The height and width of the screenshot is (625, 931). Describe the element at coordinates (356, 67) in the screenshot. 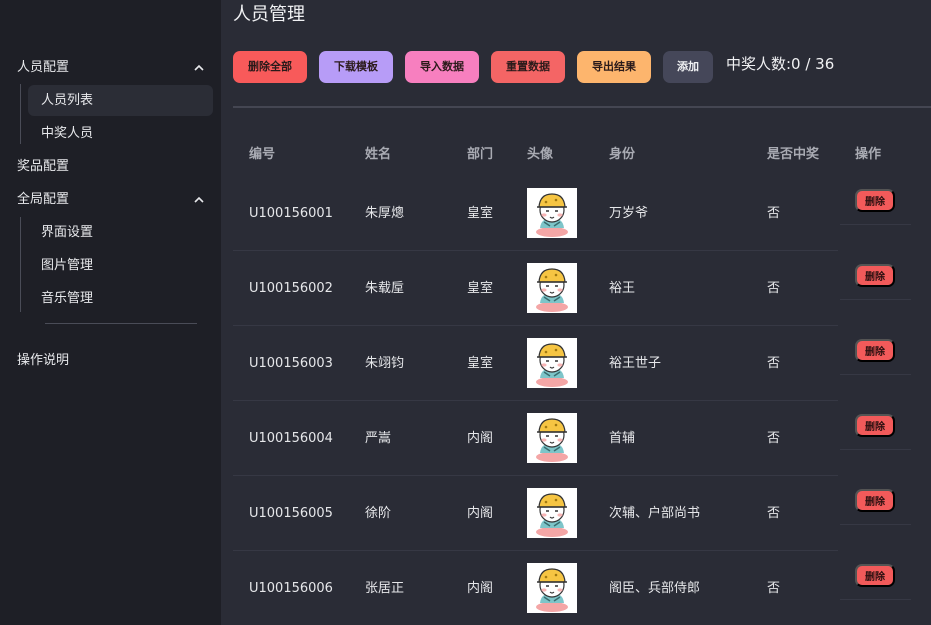

I see `download-template-button: 下载模板` at that location.